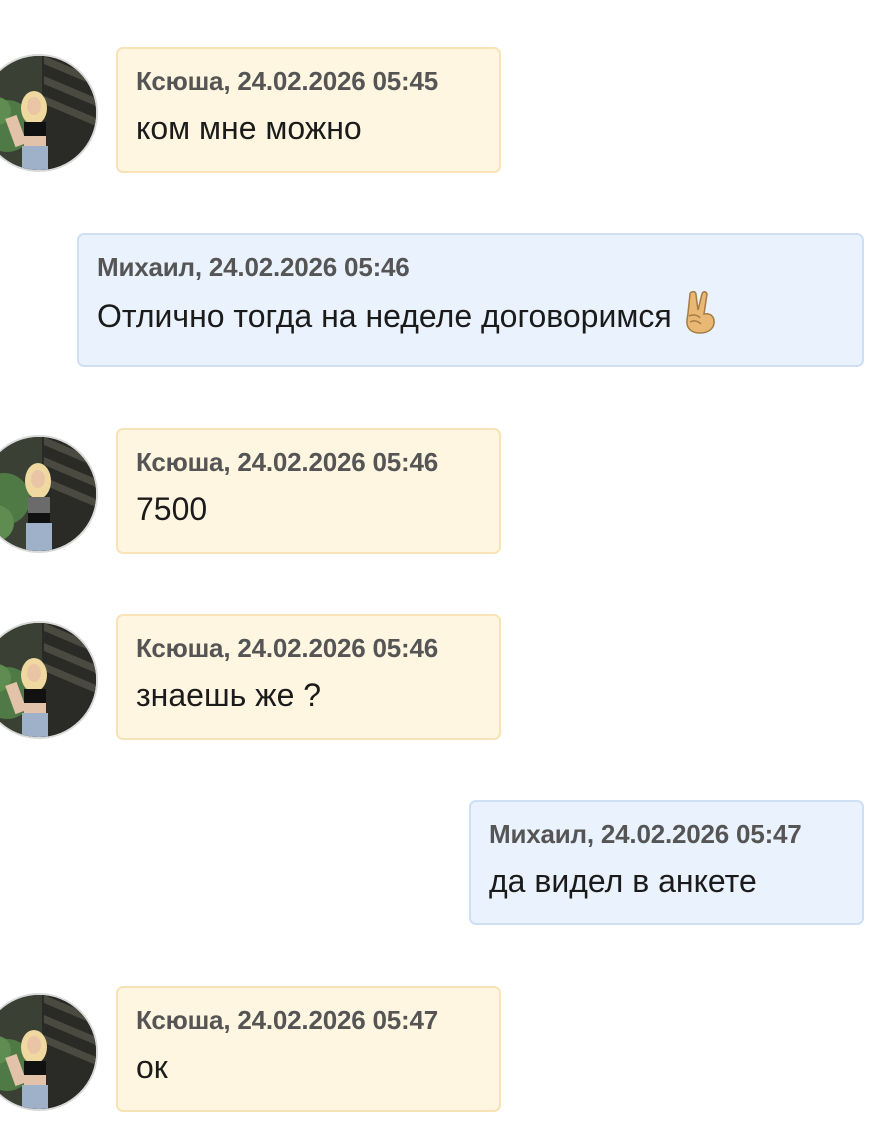  What do you see at coordinates (308, 491) in the screenshot?
I see `message-bubble-incoming: Ксюша, 24.02.2026 05:46 7500` at bounding box center [308, 491].